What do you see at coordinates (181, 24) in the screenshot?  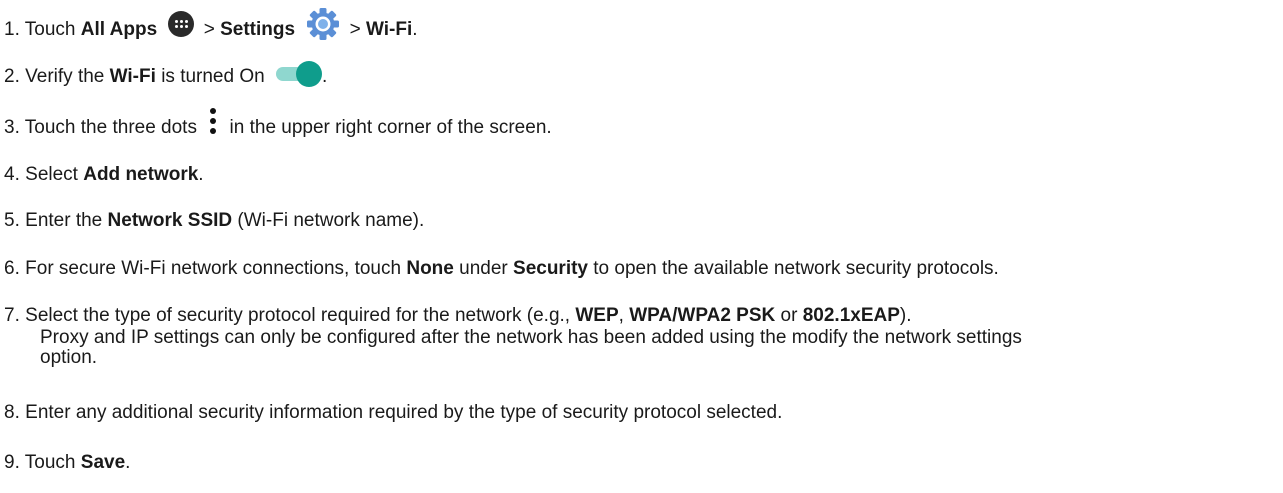 I see `all-apps-icon` at bounding box center [181, 24].